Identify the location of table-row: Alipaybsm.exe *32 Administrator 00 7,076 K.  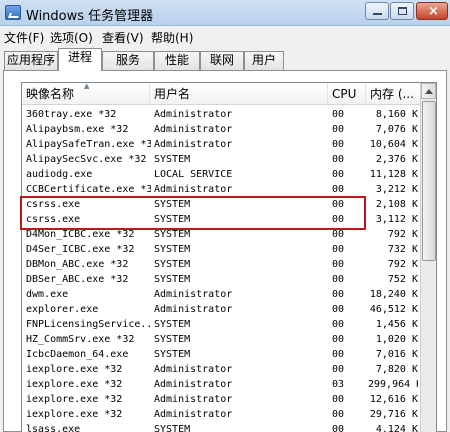
(222, 130).